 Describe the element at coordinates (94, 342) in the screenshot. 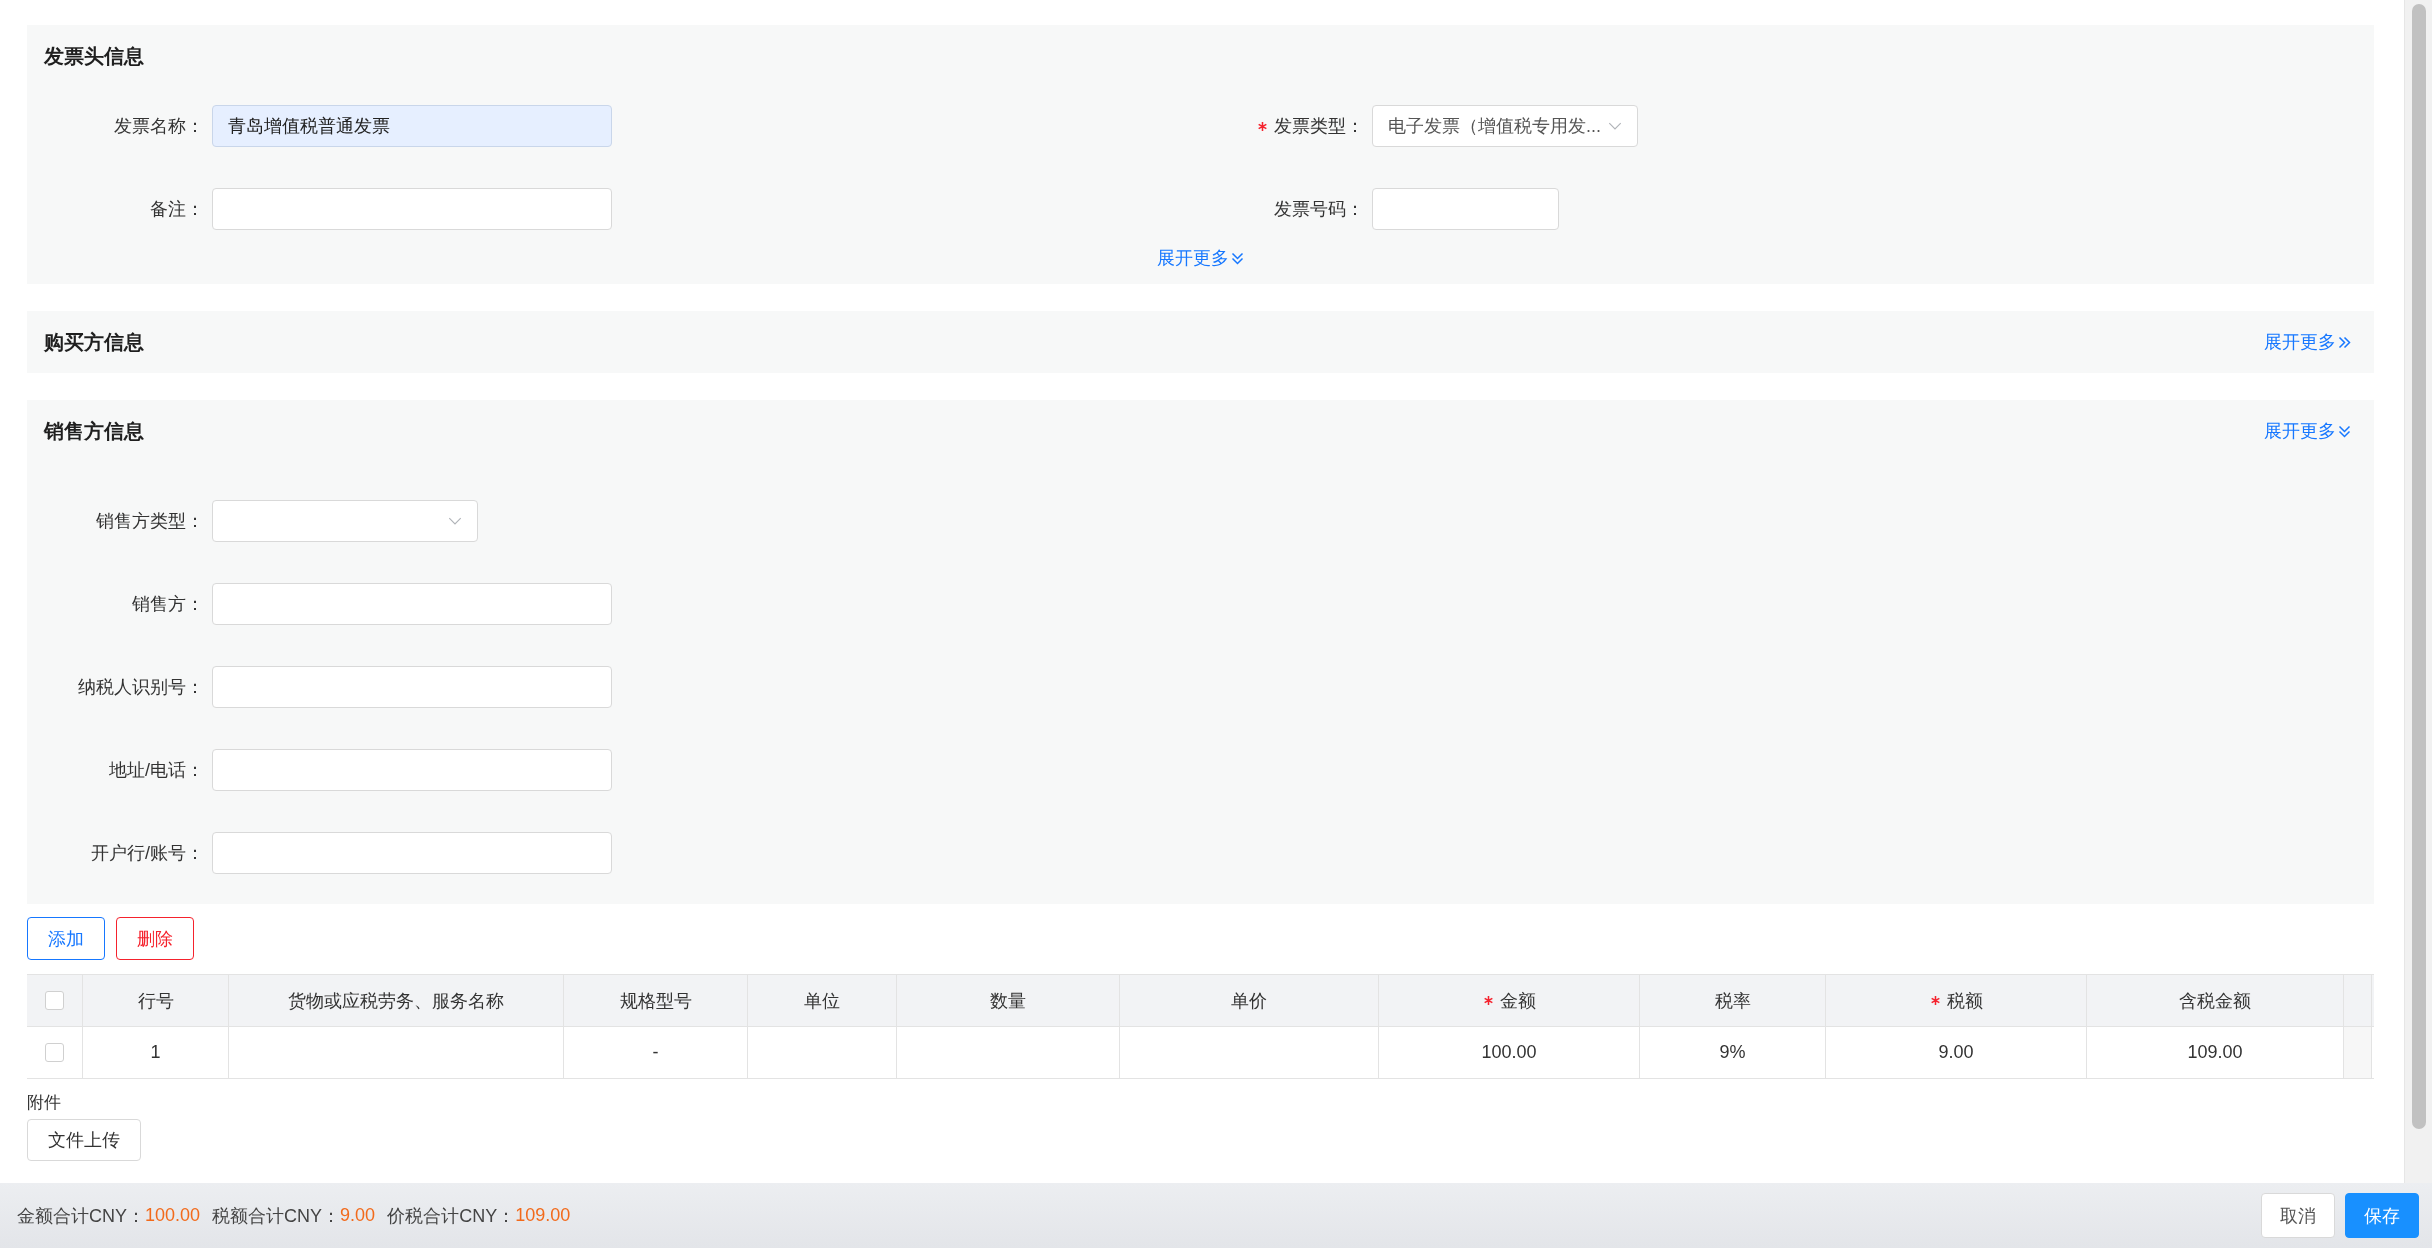

I see `section-title: 购买方信息` at that location.